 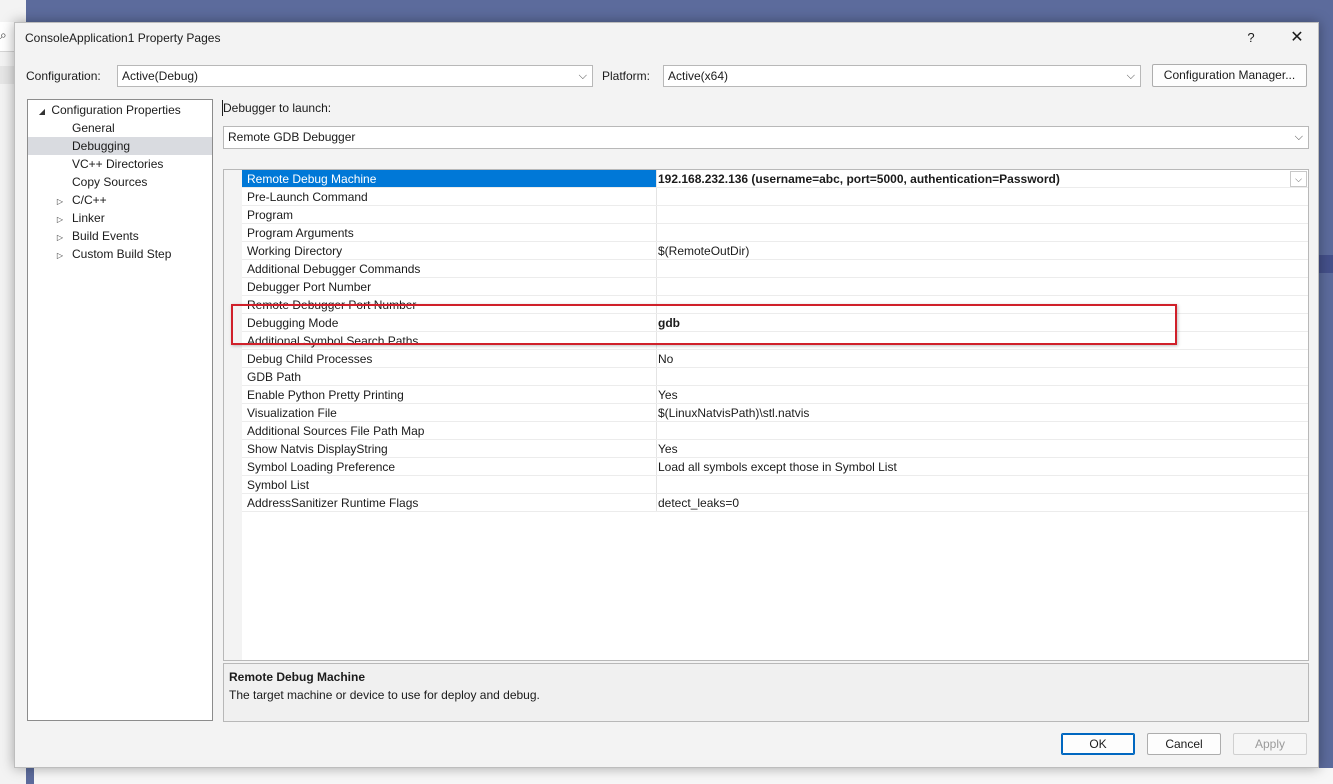 I want to click on cancel-button: Cancel, so click(x=1184, y=744).